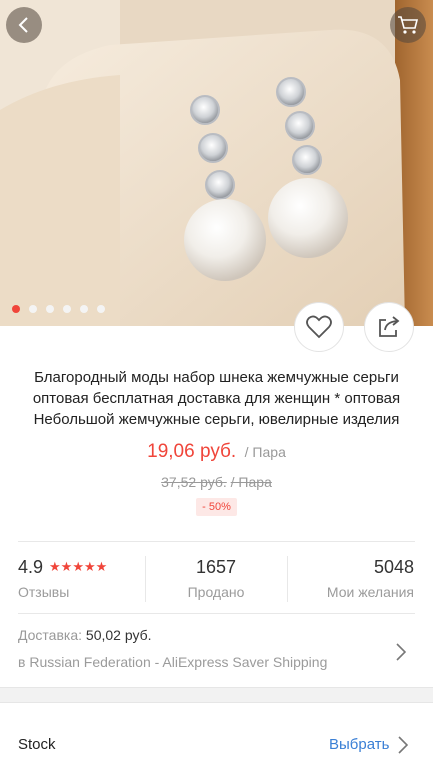 The image size is (433, 770). I want to click on rating-stat: 4.9 ★★★★★ Отзывы, so click(62, 578).